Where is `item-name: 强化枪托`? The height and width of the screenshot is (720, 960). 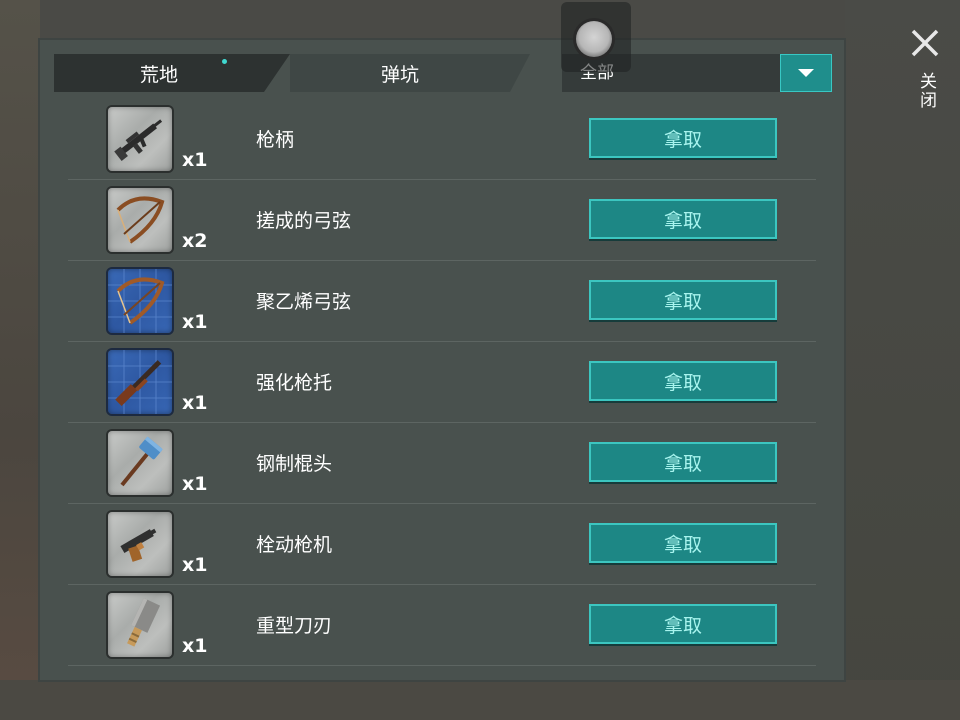 item-name: 强化枪托 is located at coordinates (294, 383).